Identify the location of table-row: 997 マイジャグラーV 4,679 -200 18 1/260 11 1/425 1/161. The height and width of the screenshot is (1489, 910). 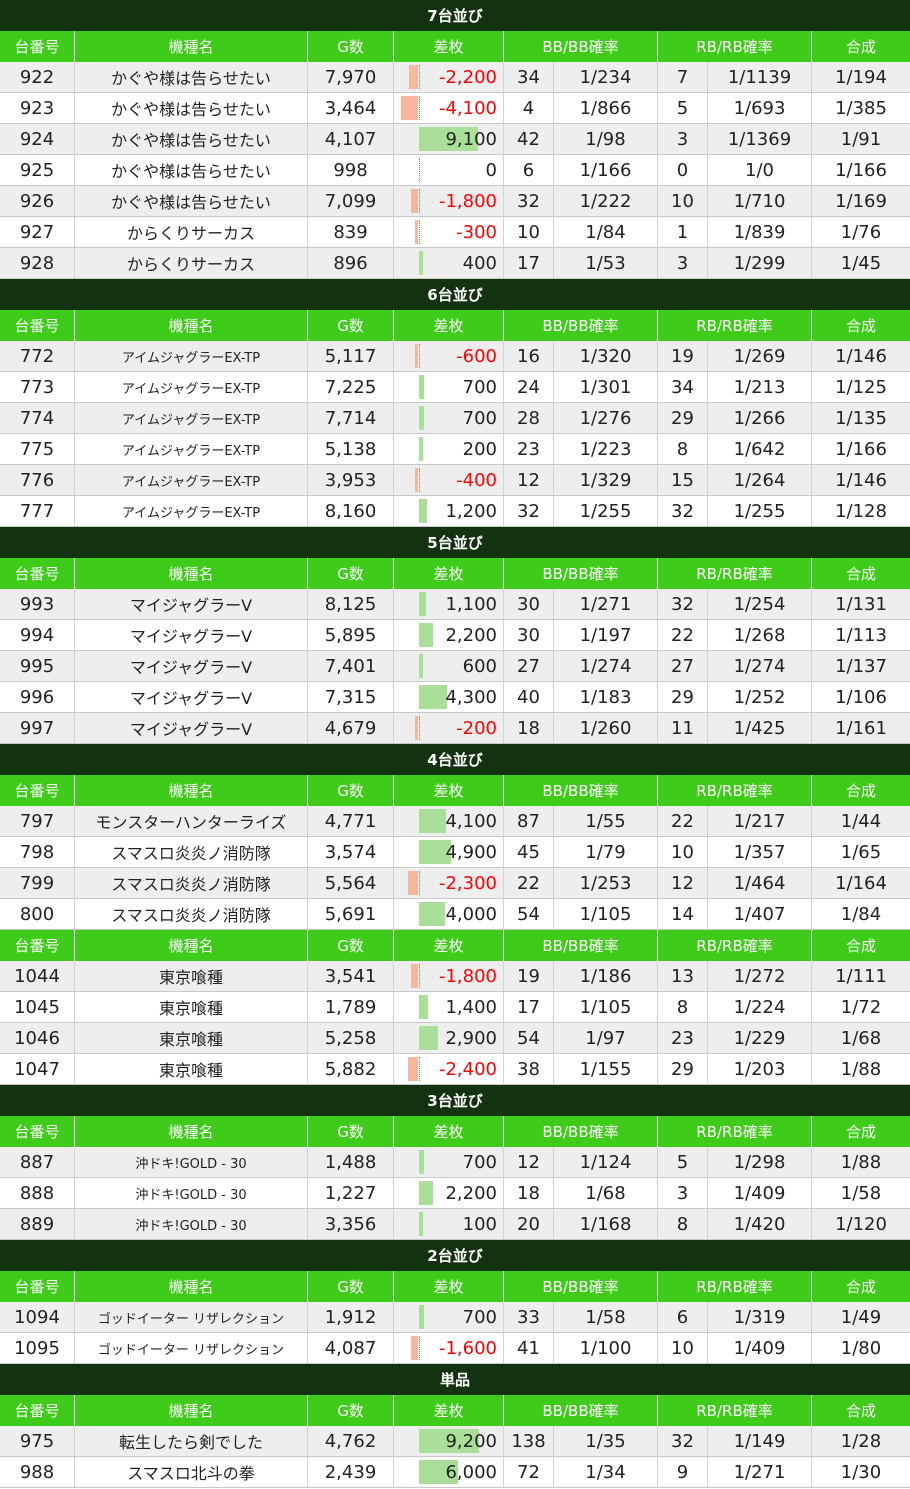
(455, 728).